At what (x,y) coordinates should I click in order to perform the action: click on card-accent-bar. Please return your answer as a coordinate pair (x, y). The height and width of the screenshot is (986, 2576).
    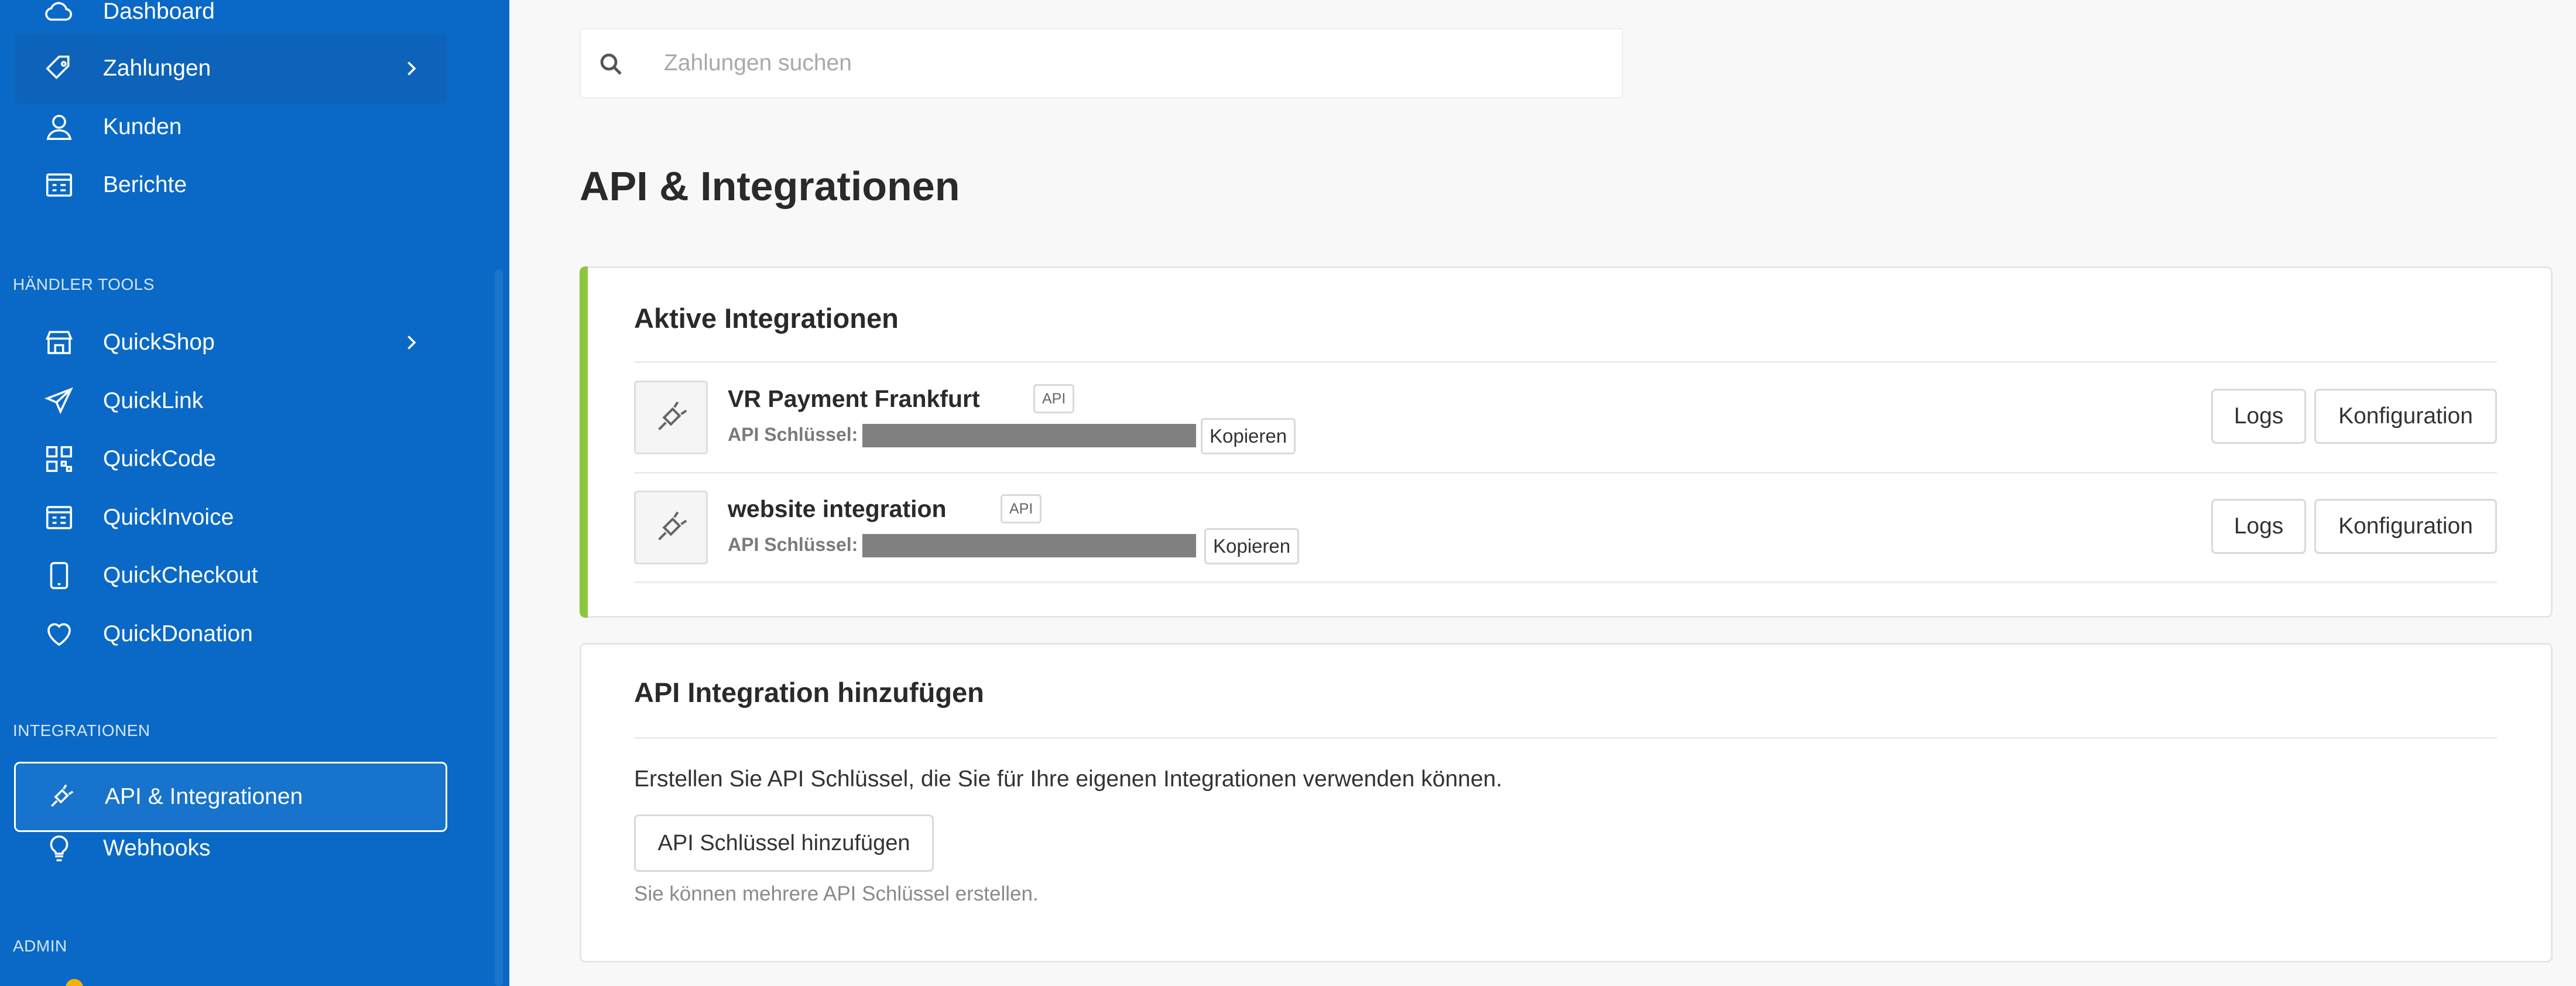
    Looking at the image, I should click on (584, 442).